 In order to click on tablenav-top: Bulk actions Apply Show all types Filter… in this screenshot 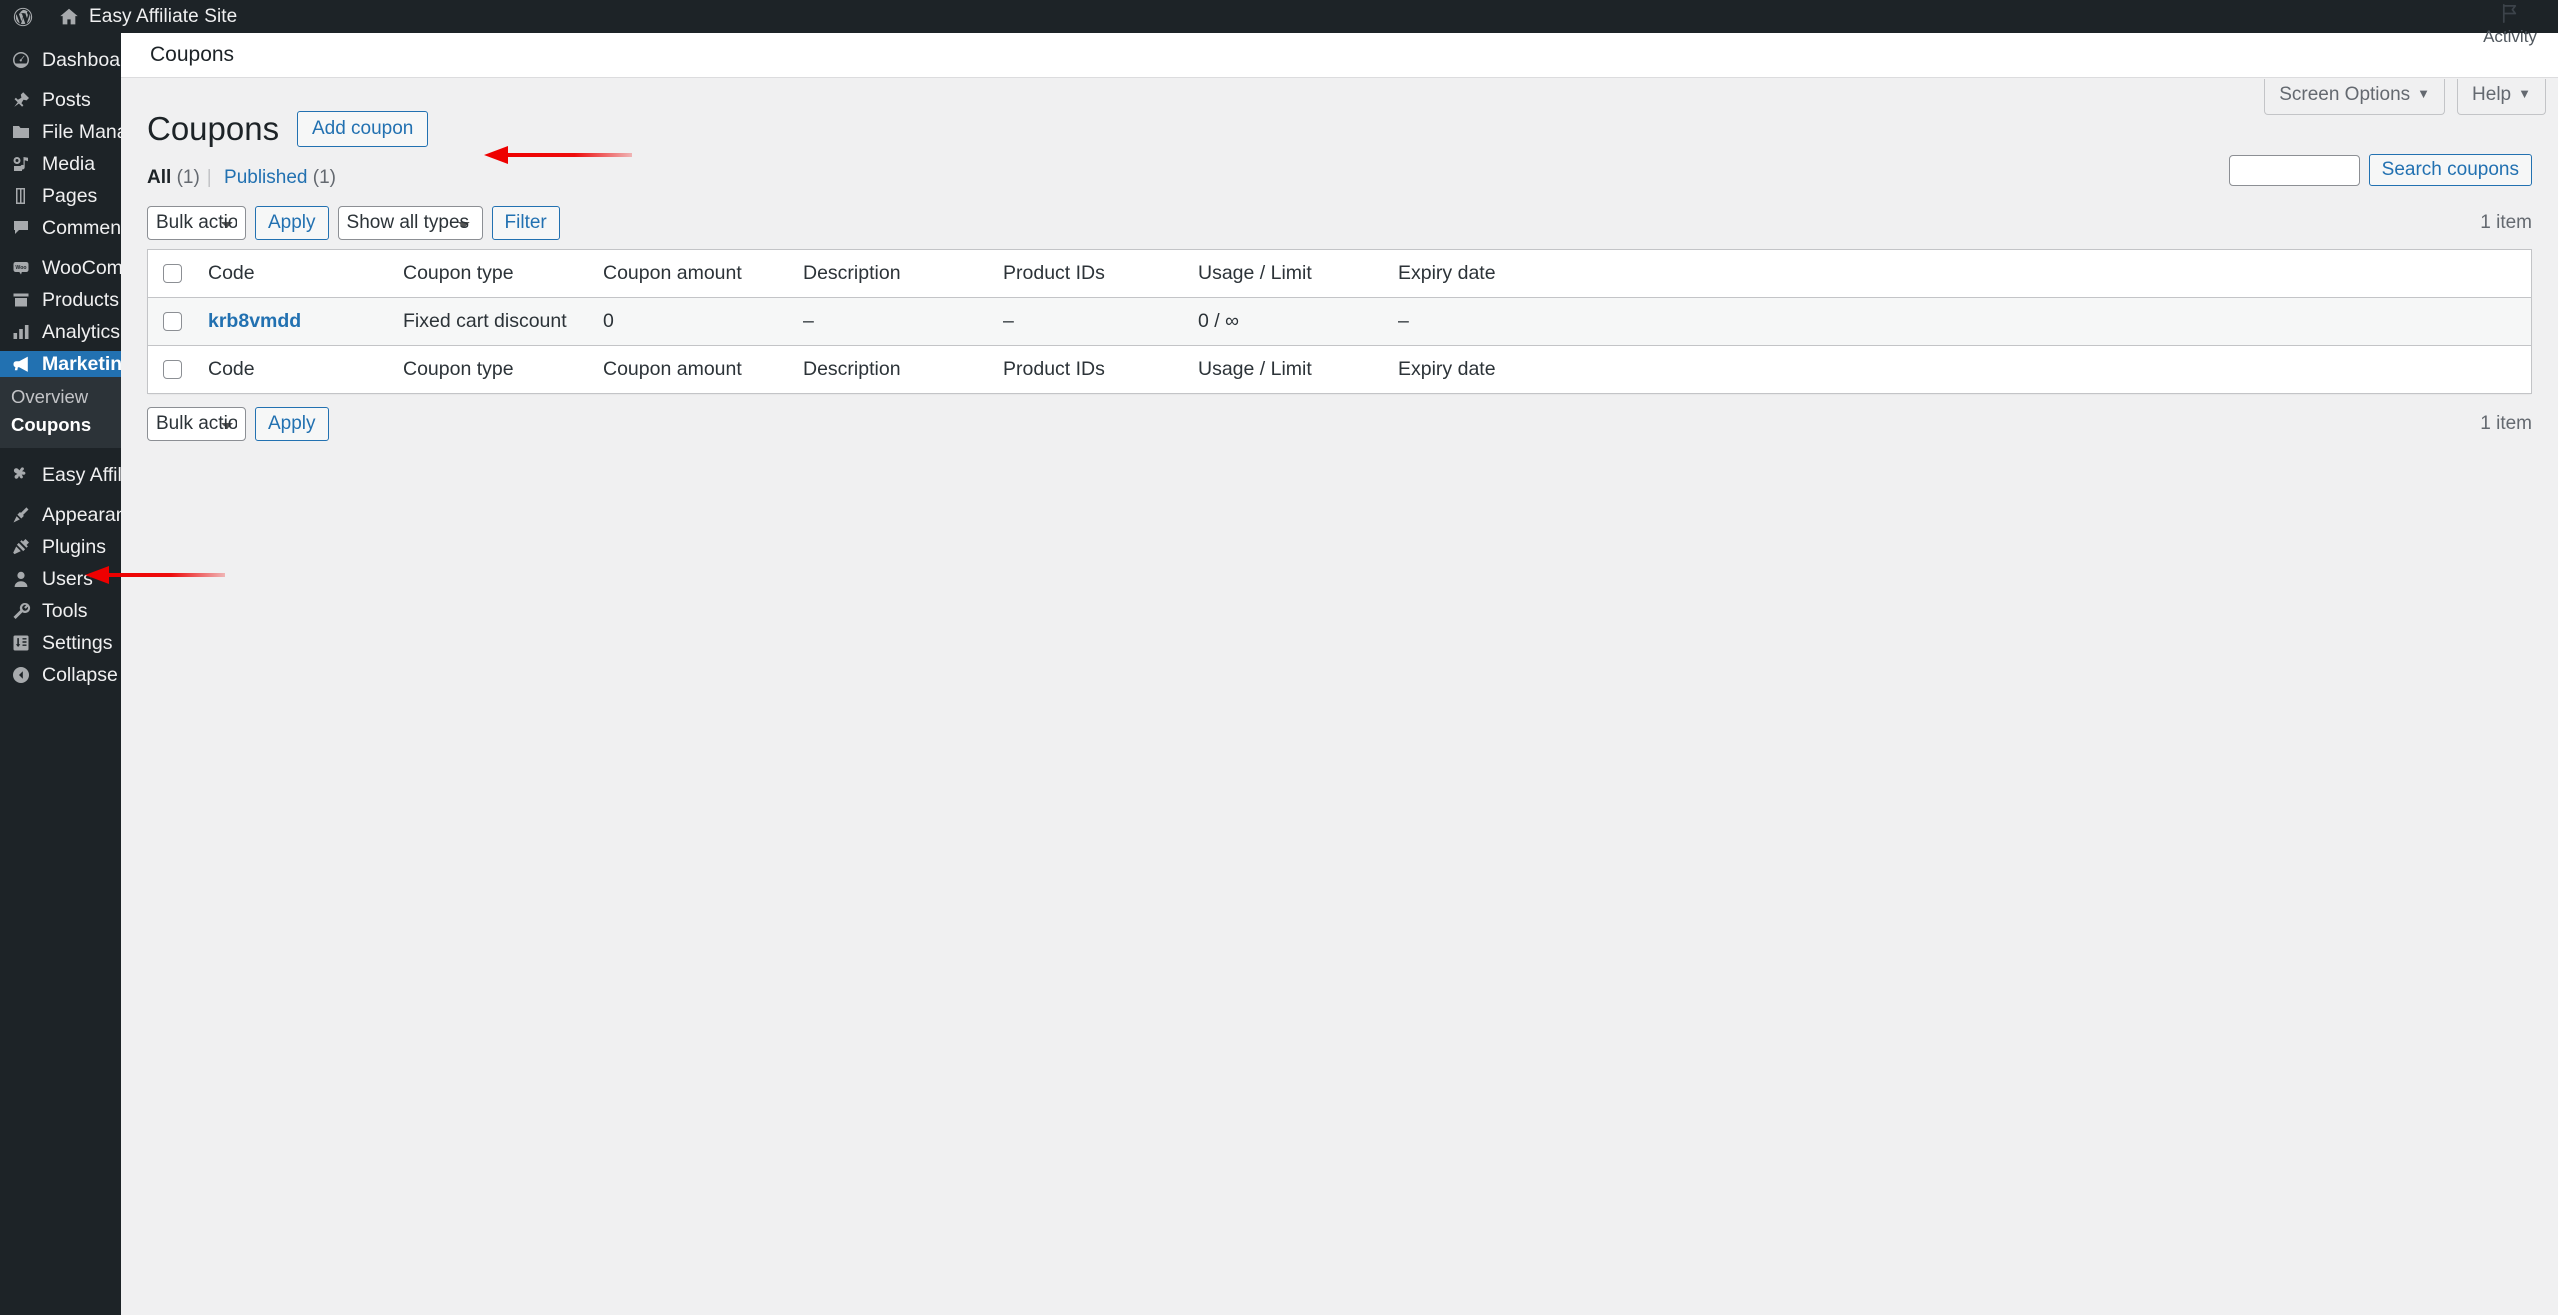, I will do `click(1339, 223)`.